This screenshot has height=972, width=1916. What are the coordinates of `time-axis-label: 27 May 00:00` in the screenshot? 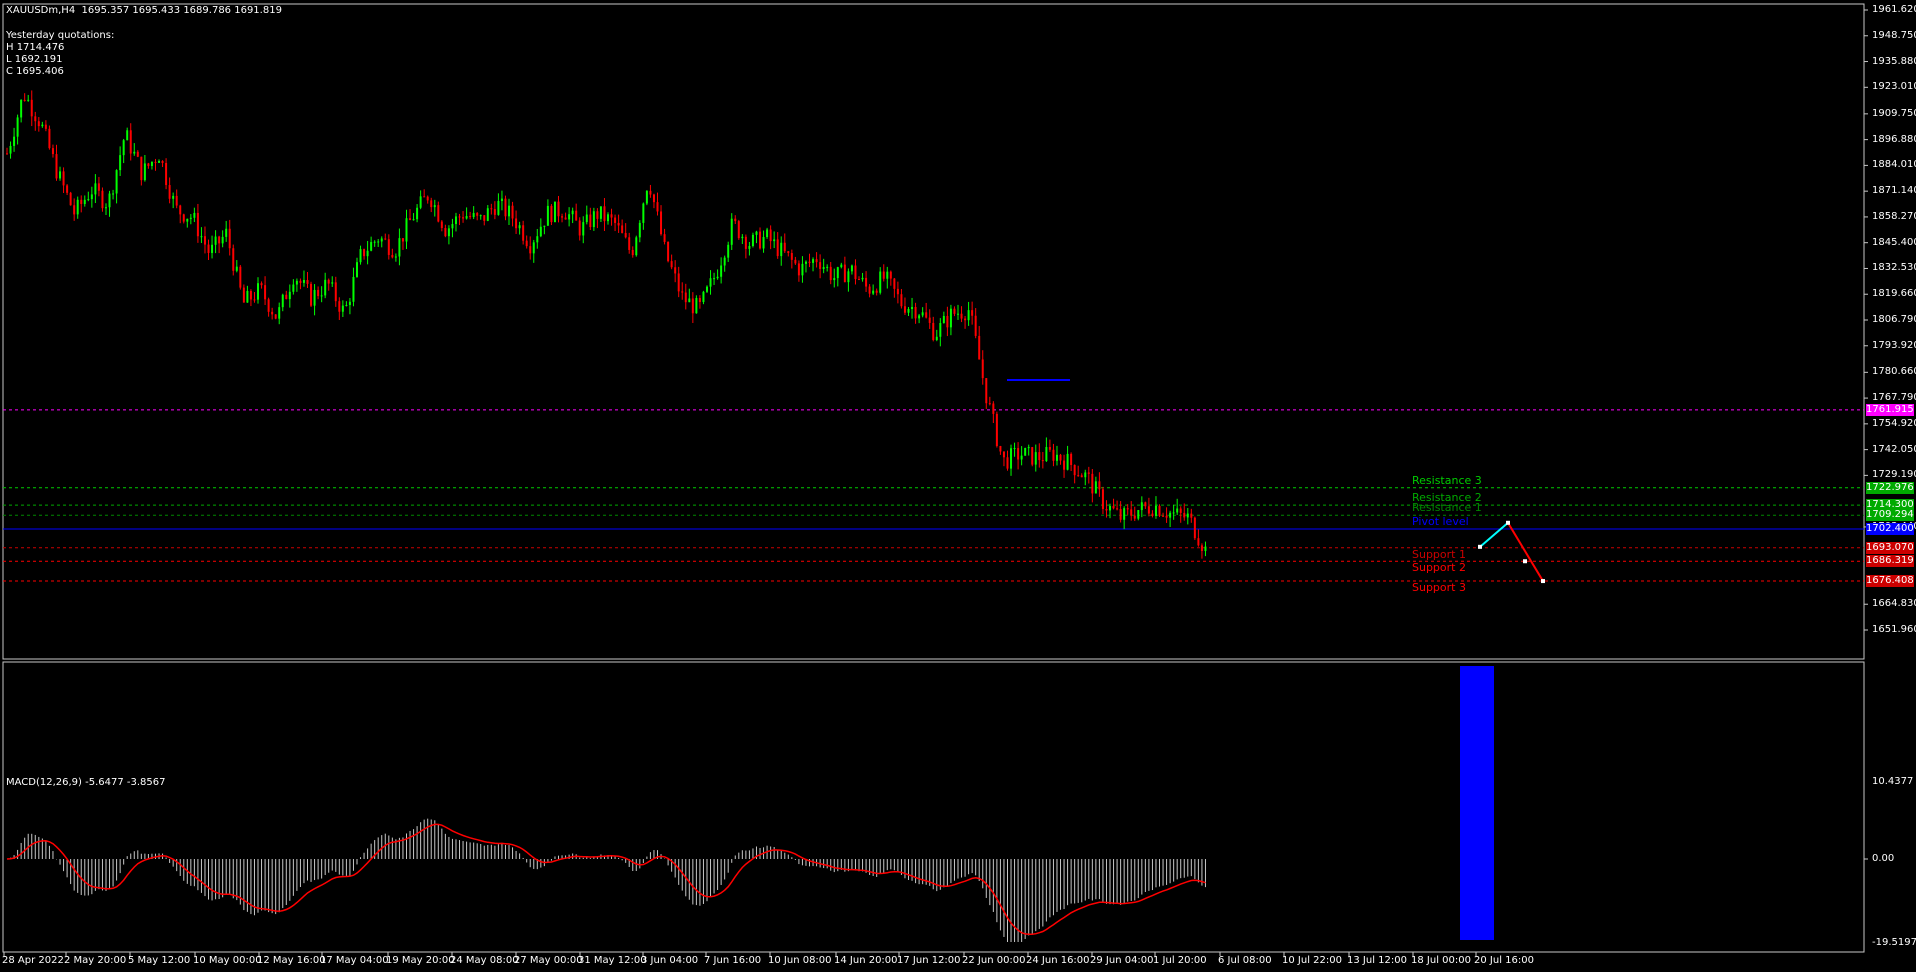 It's located at (548, 960).